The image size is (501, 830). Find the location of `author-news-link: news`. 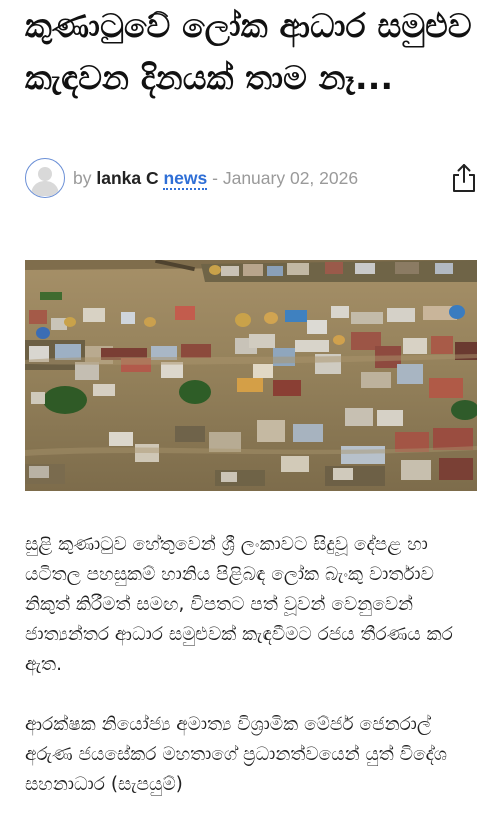

author-news-link: news is located at coordinates (185, 178).